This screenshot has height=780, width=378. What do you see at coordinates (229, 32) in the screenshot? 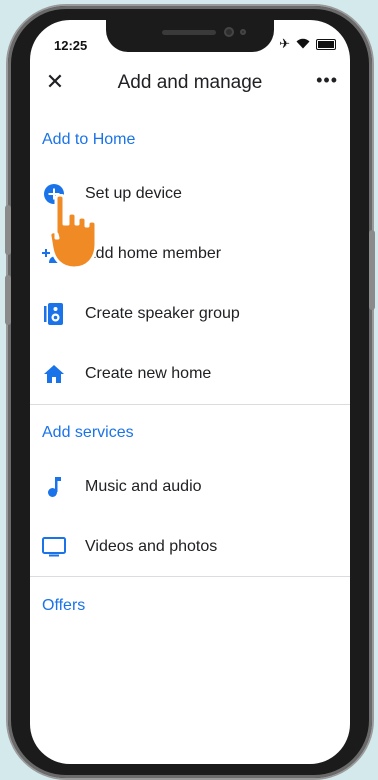
I see `front-camera` at bounding box center [229, 32].